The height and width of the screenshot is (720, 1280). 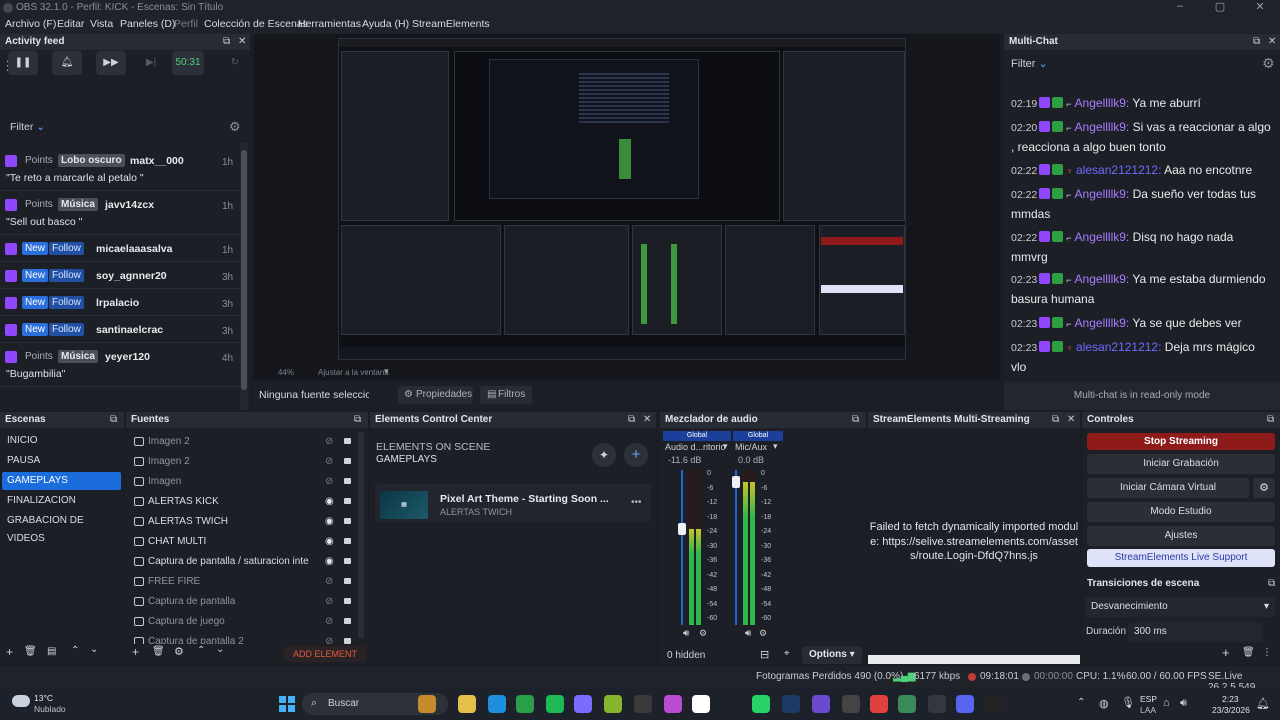 I want to click on fader-handle, so click(x=736, y=482).